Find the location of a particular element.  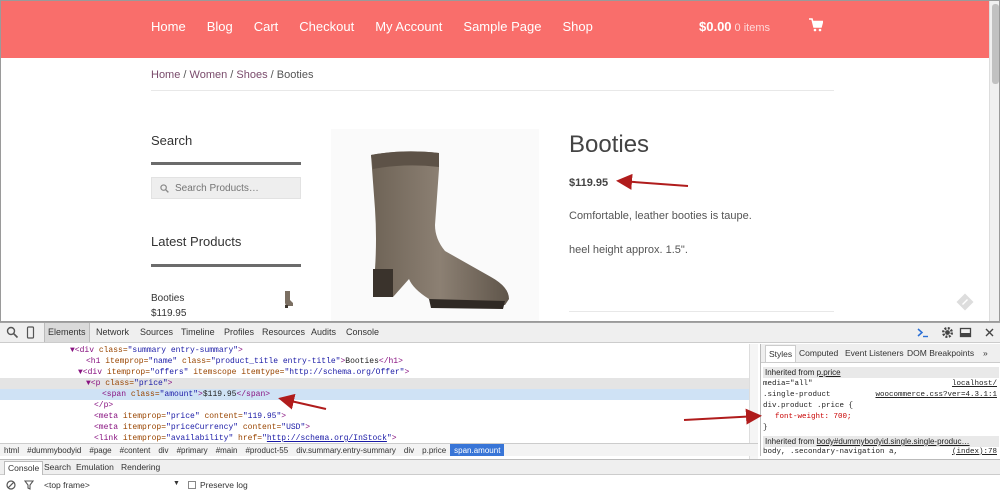

tab-computed: Computed is located at coordinates (818, 353).